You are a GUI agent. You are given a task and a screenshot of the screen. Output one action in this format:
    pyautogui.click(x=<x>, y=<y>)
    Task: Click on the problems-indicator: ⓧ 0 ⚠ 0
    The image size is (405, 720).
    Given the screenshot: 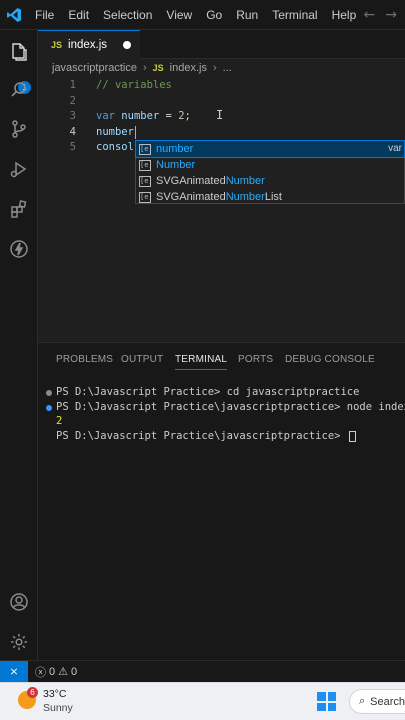 What is the action you would take?
    pyautogui.click(x=56, y=672)
    